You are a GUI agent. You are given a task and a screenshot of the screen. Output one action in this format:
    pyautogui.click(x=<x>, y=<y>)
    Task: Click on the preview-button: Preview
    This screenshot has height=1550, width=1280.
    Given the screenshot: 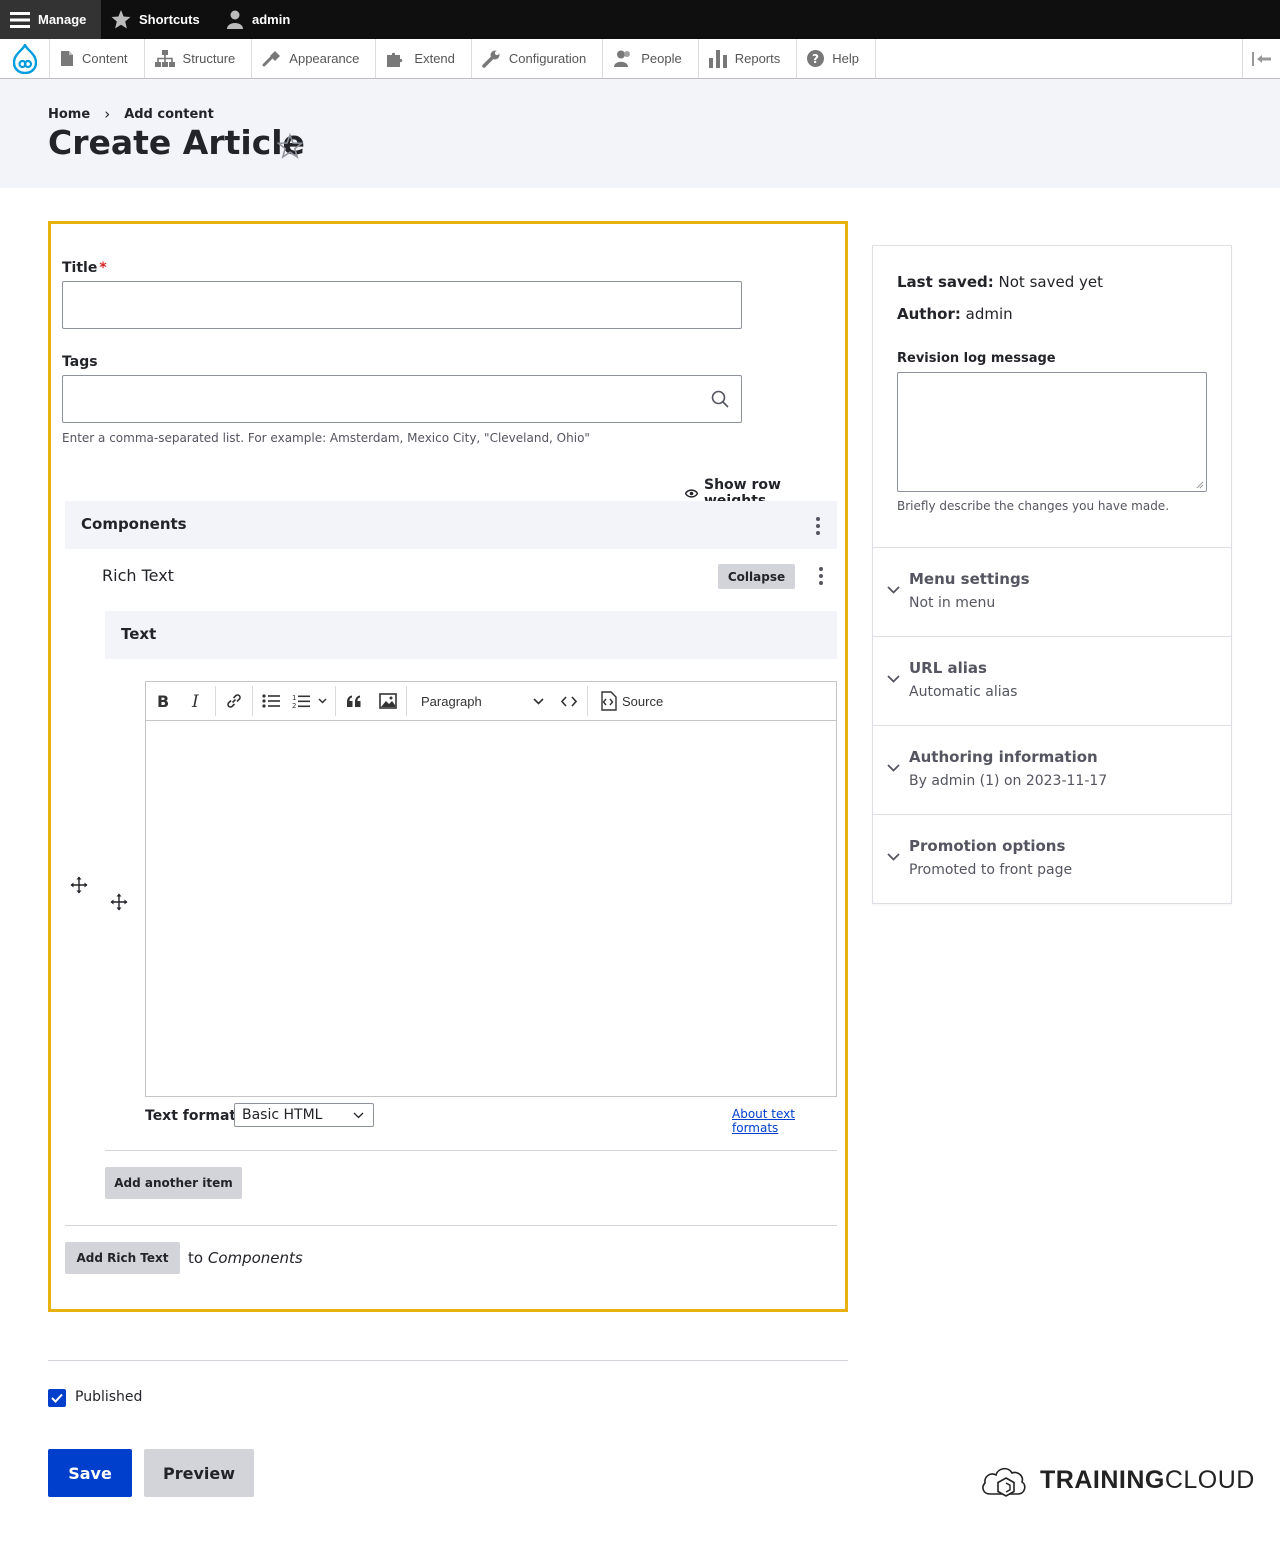 What is the action you would take?
    pyautogui.click(x=199, y=1473)
    